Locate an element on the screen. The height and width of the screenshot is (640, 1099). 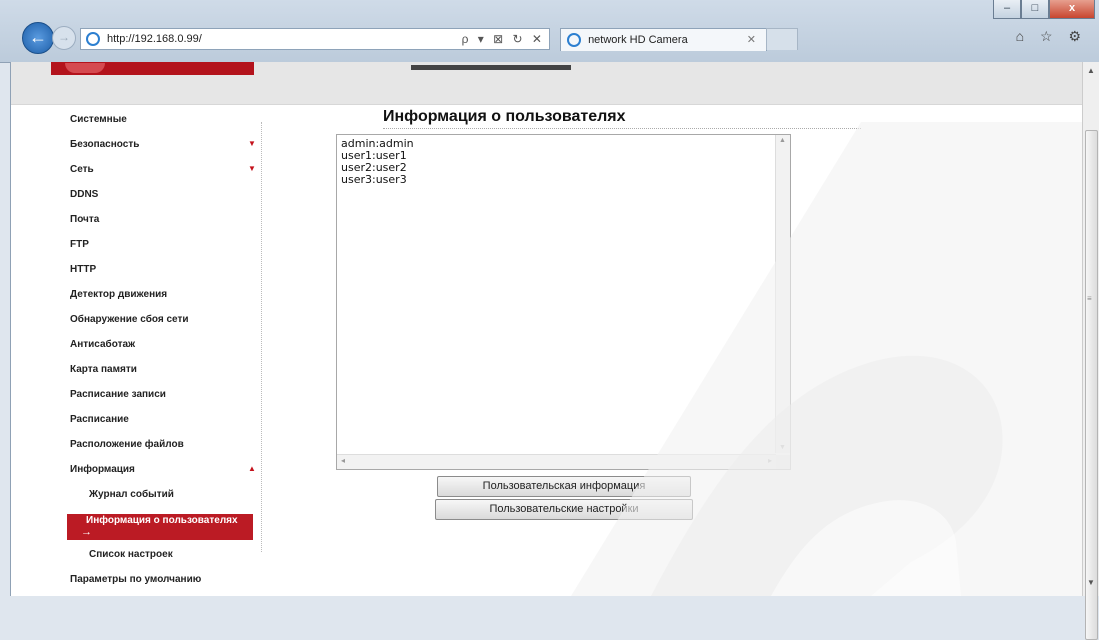
sidebar-divider is located at coordinates (261, 337).